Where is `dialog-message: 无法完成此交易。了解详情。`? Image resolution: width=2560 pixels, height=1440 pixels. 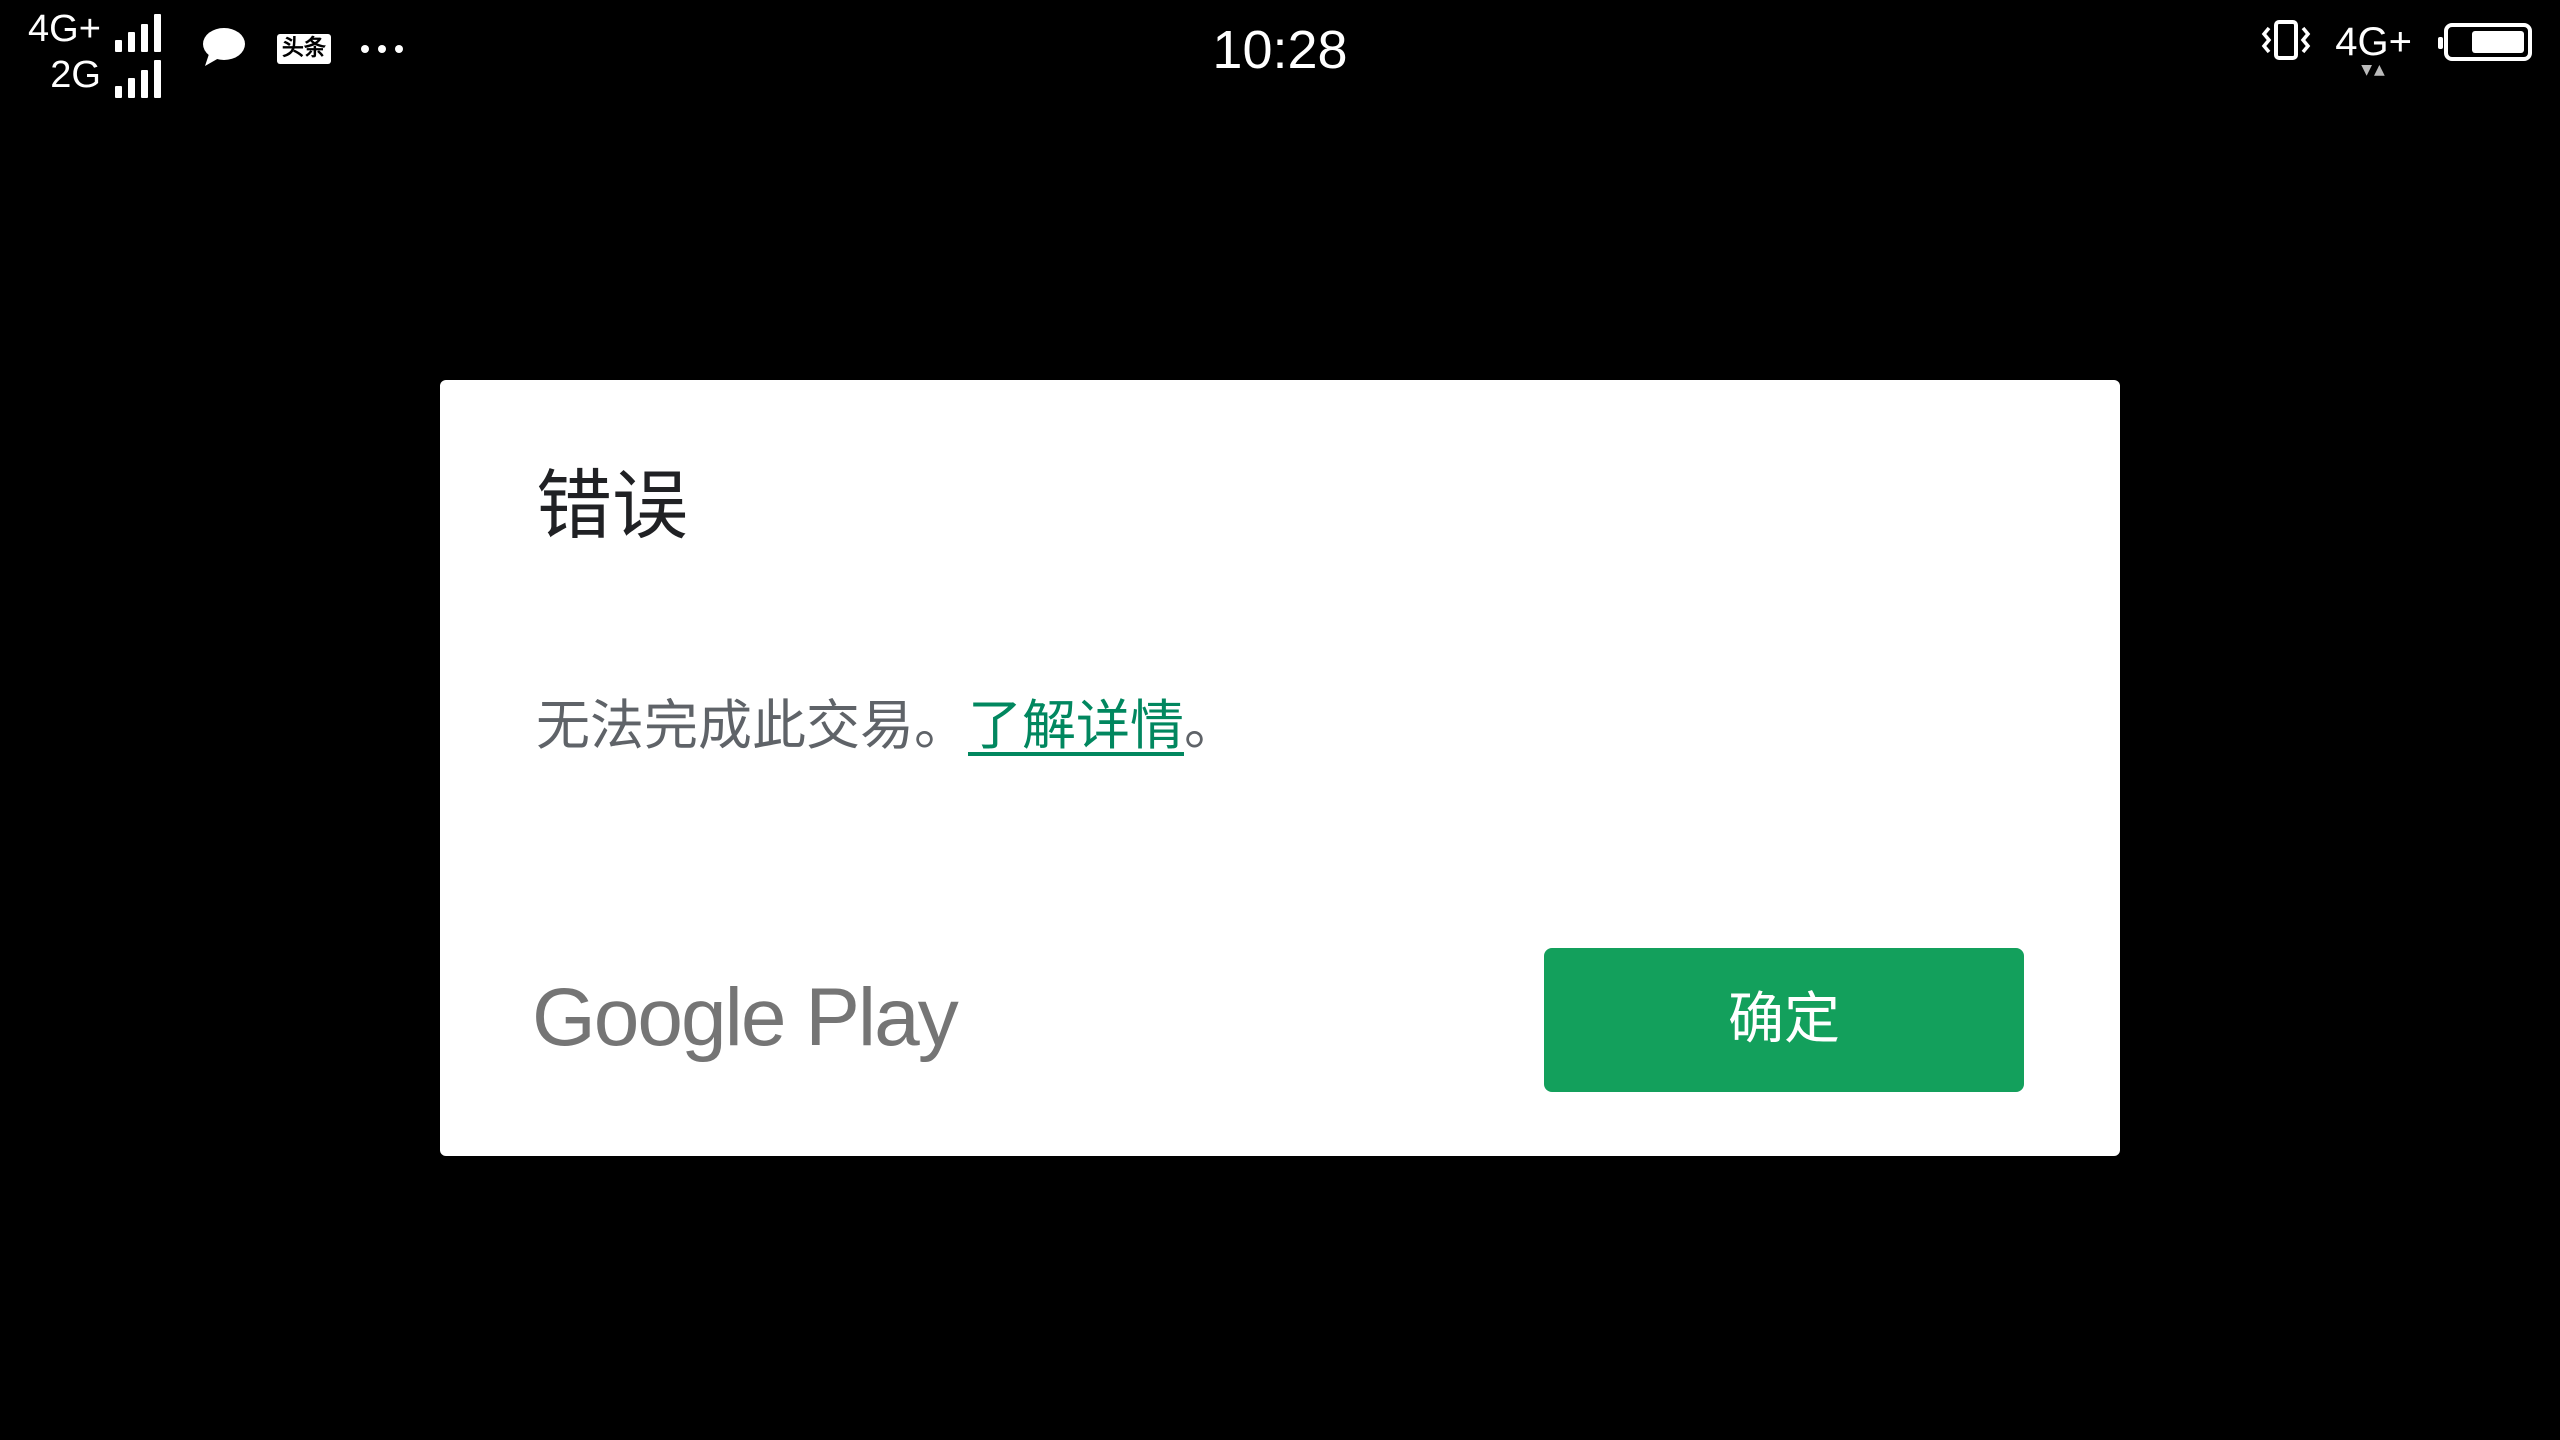 dialog-message: 无法完成此交易。了解详情。 is located at coordinates (887, 726).